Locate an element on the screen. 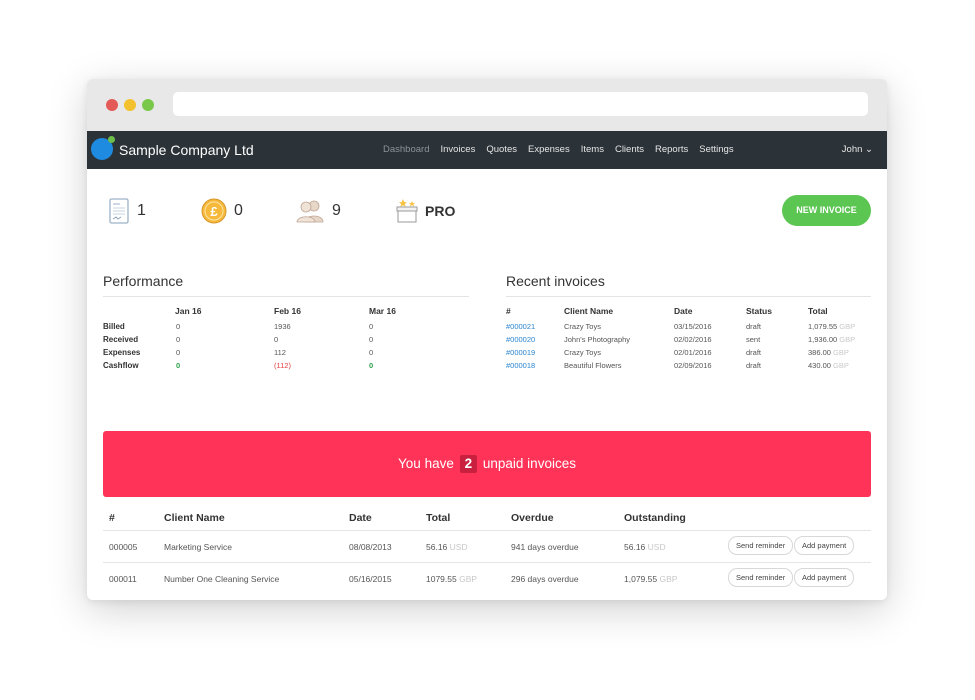 Image resolution: width=975 pixels, height=700 pixels. close-window-button is located at coordinates (112, 105).